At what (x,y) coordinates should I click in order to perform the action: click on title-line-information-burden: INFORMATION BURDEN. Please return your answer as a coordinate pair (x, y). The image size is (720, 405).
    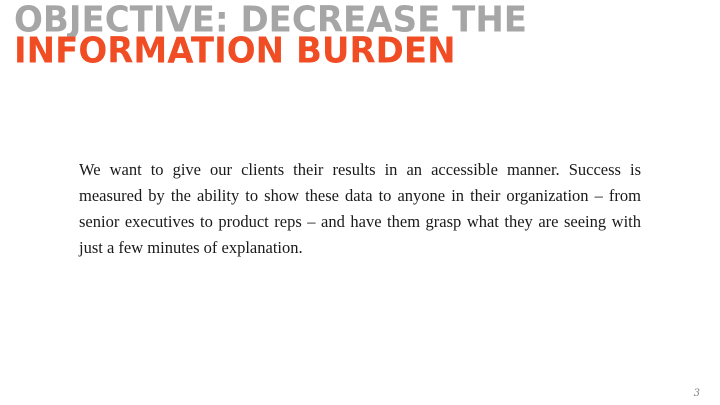
    Looking at the image, I should click on (235, 50).